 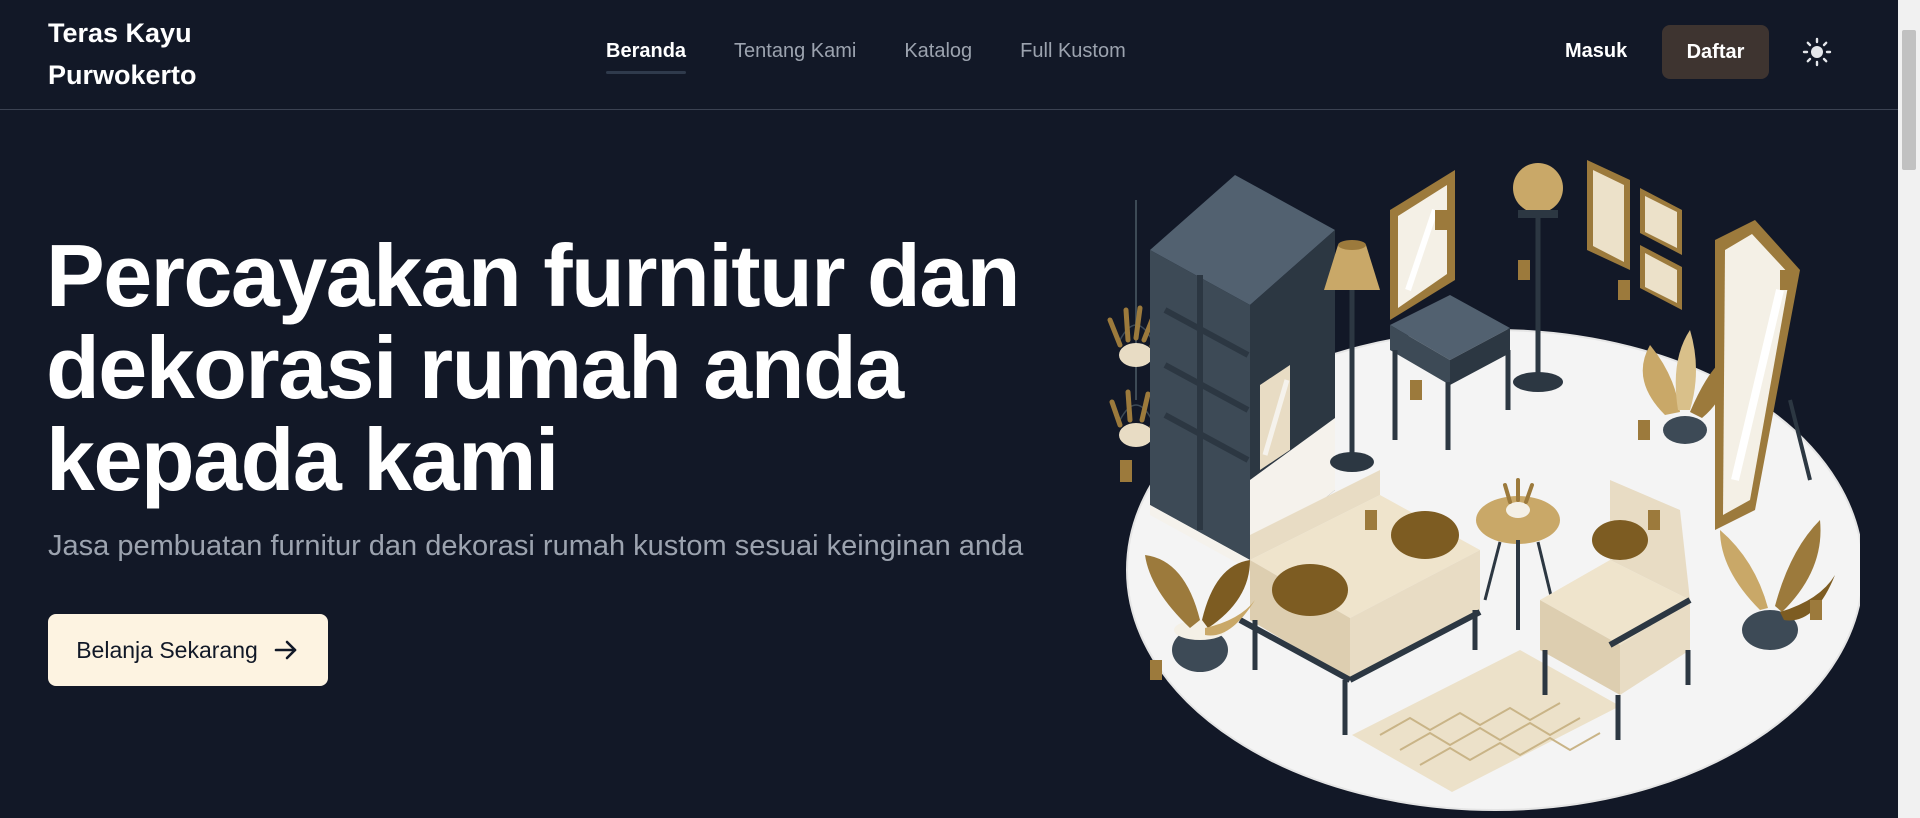 What do you see at coordinates (120, 33) in the screenshot?
I see `brand-line-1: Teras Kayu` at bounding box center [120, 33].